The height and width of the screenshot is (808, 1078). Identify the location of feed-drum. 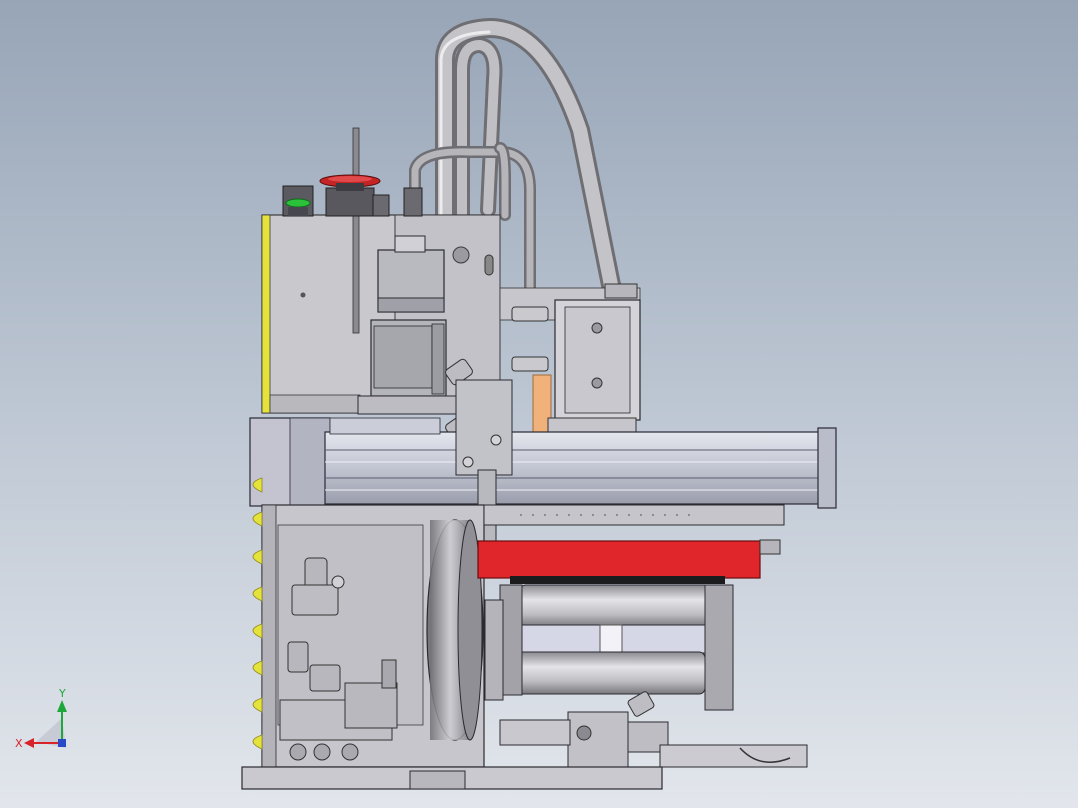
(455, 630).